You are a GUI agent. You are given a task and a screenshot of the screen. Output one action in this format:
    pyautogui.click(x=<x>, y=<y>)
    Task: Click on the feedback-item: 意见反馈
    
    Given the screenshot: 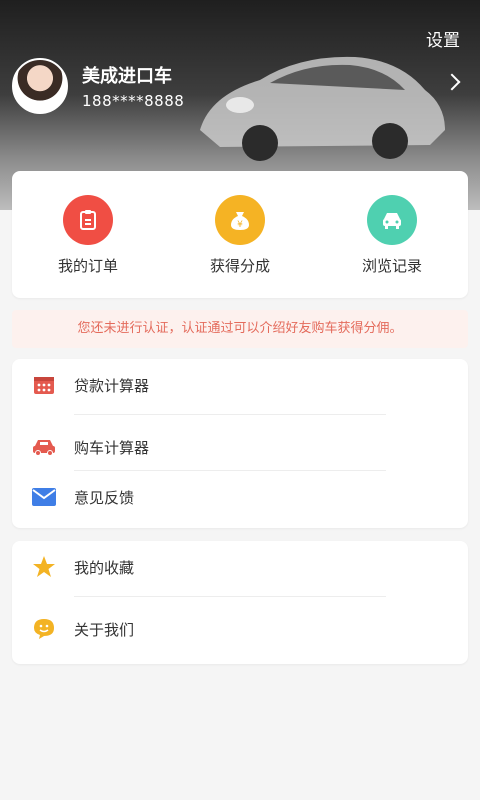 What is the action you would take?
    pyautogui.click(x=240, y=497)
    